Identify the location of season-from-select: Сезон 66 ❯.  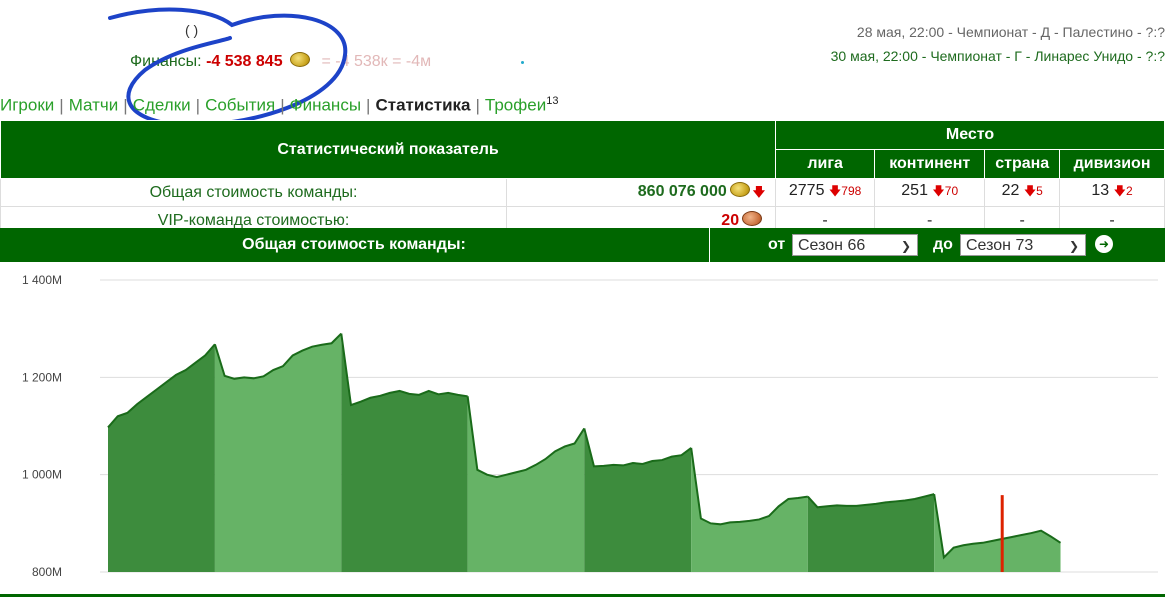
(855, 245).